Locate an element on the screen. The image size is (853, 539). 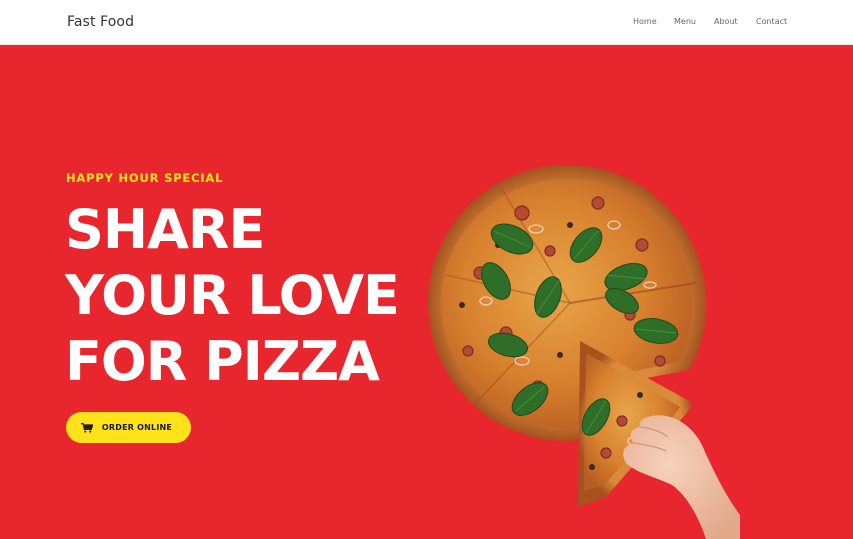
hero-headline: SHARE YOUR LOVE FOR PIZZA is located at coordinates (232, 296).